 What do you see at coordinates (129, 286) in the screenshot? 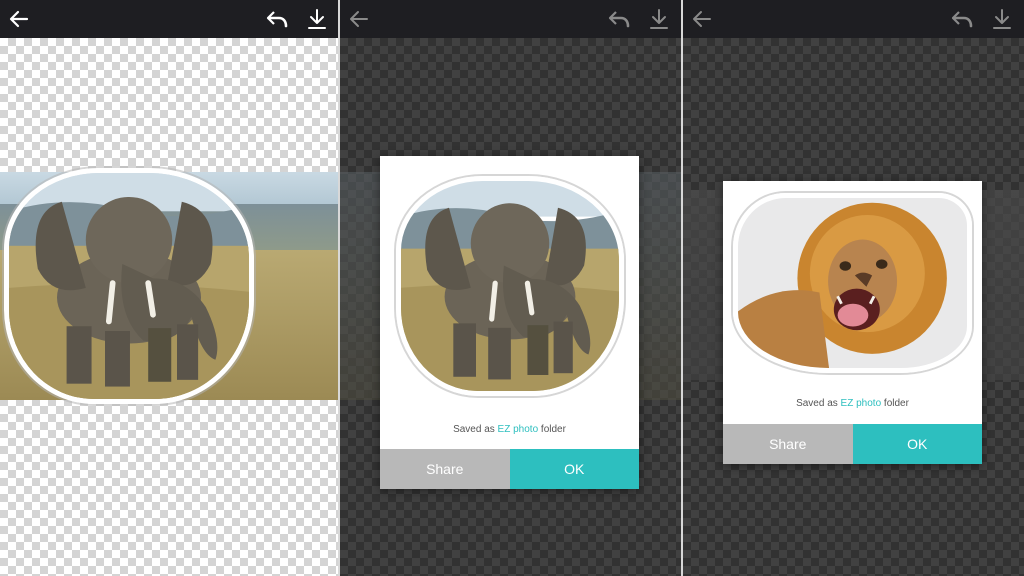
I see `elephant-sticker` at bounding box center [129, 286].